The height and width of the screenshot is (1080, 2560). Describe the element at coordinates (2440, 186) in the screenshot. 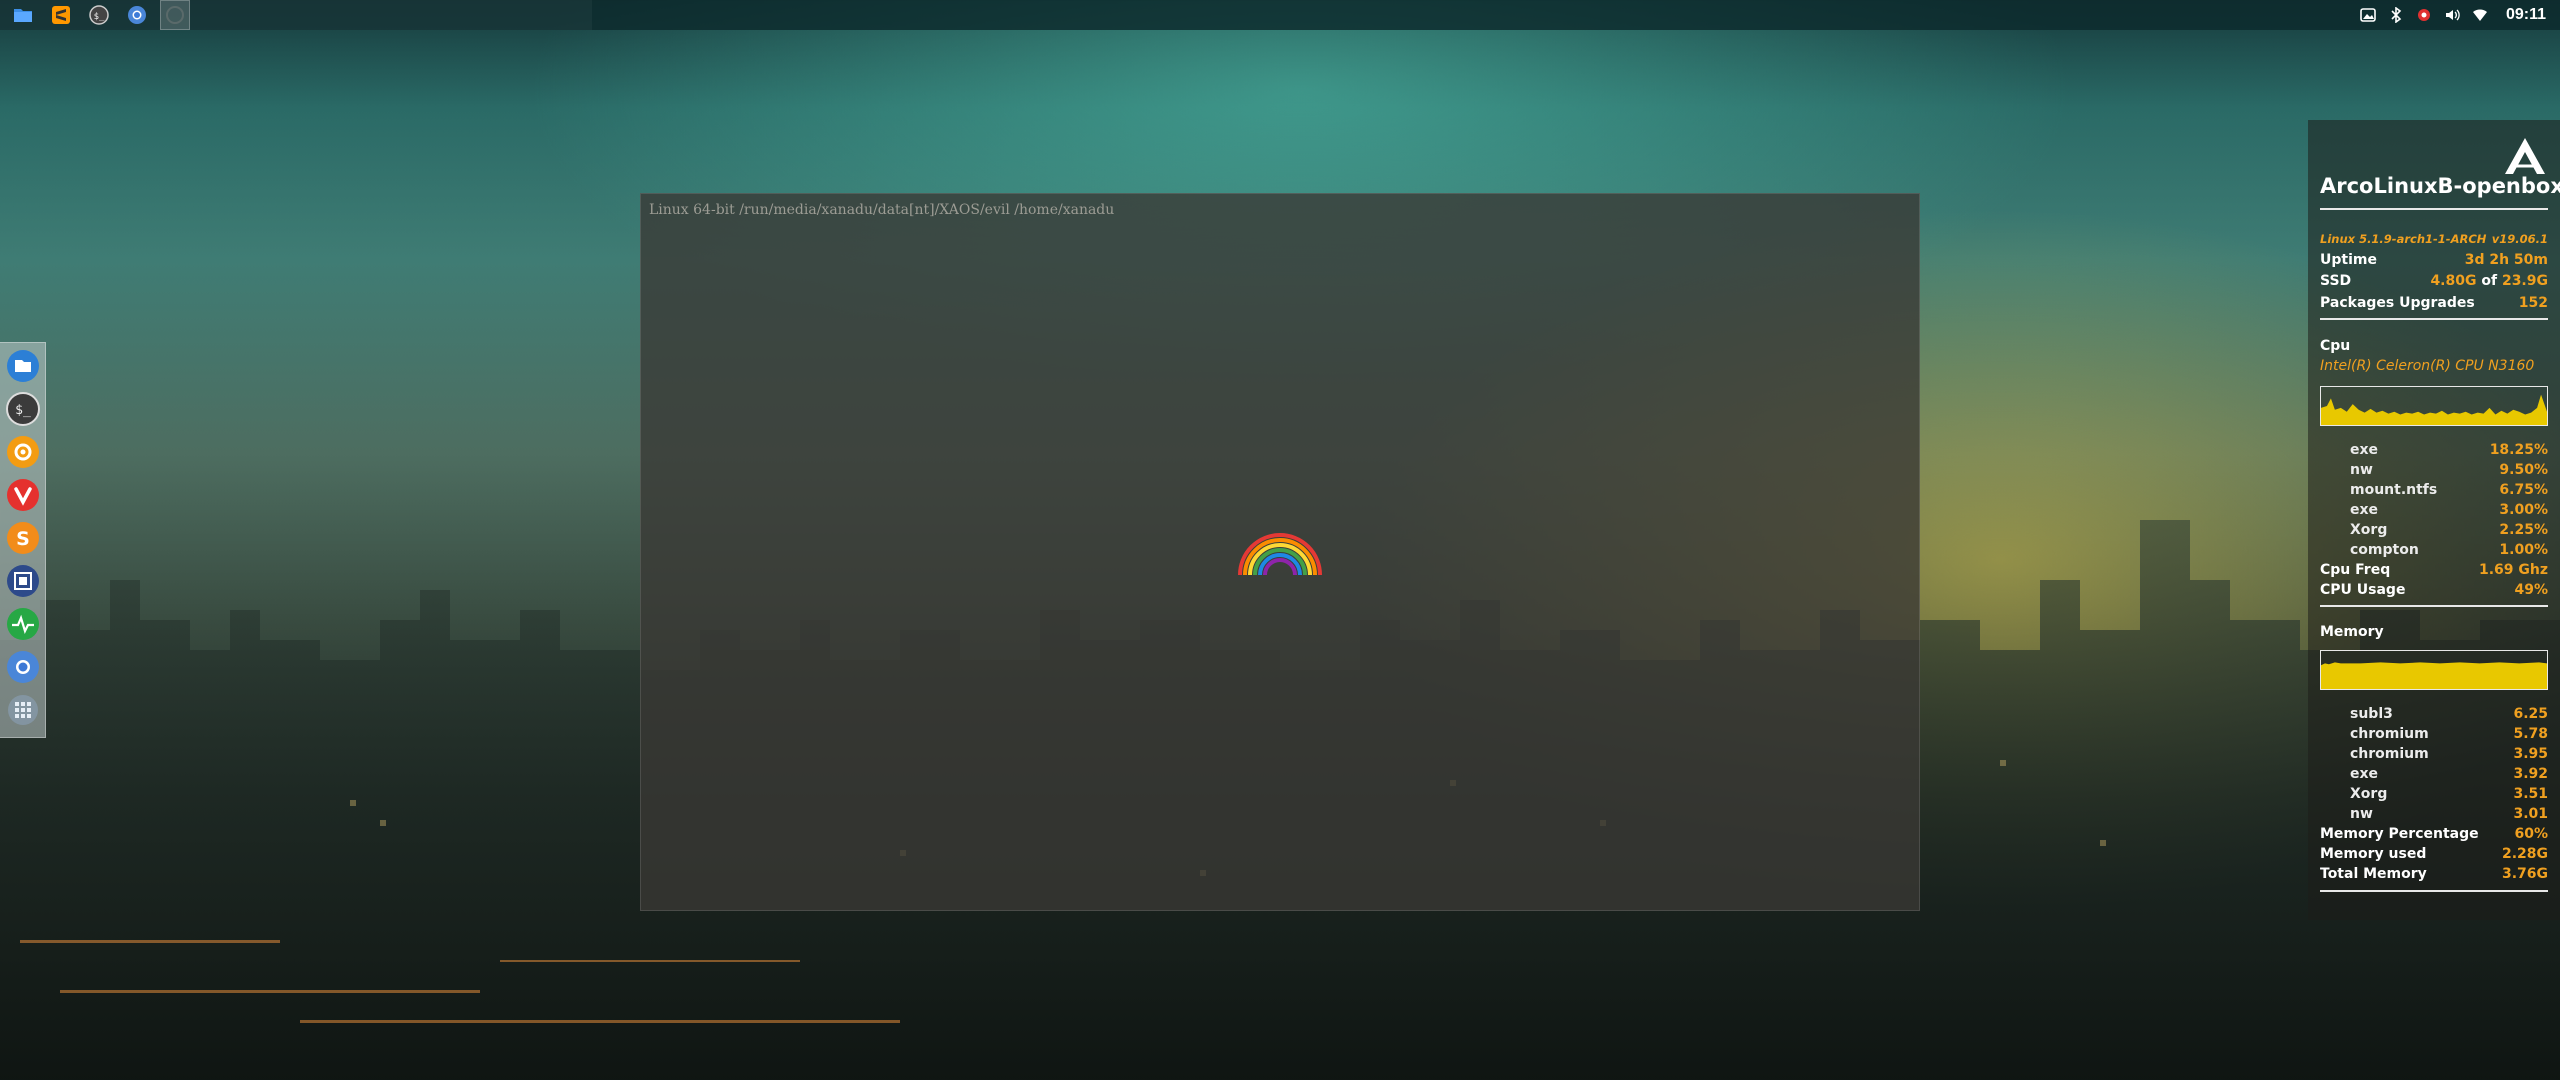

I see `conky-hostname: ArcoLinuxB-openbox` at that location.